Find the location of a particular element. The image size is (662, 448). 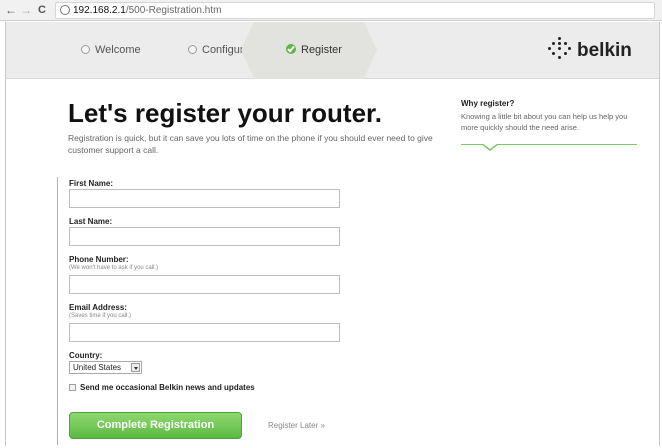

belkin-logo: belkin is located at coordinates (592, 51).